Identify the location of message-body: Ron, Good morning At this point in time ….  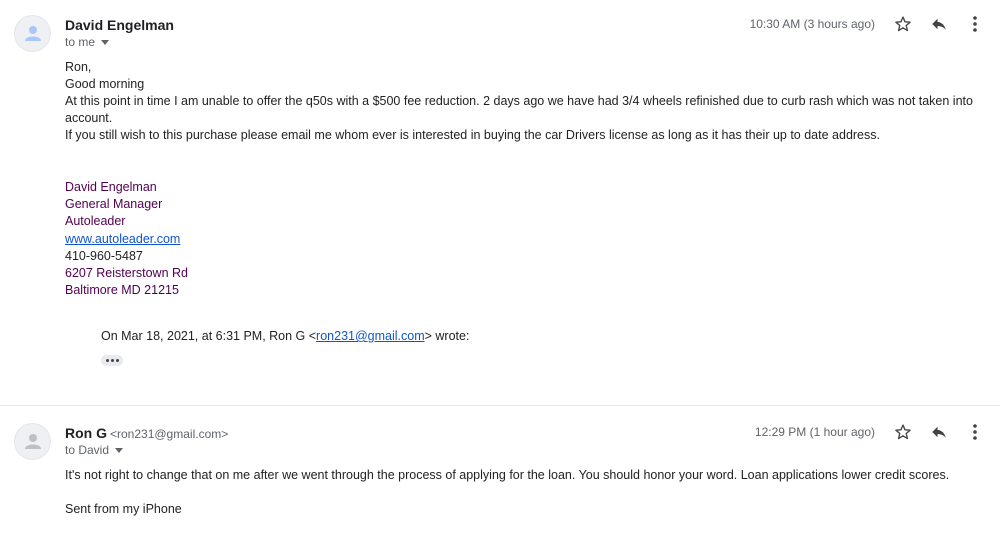
(532, 101).